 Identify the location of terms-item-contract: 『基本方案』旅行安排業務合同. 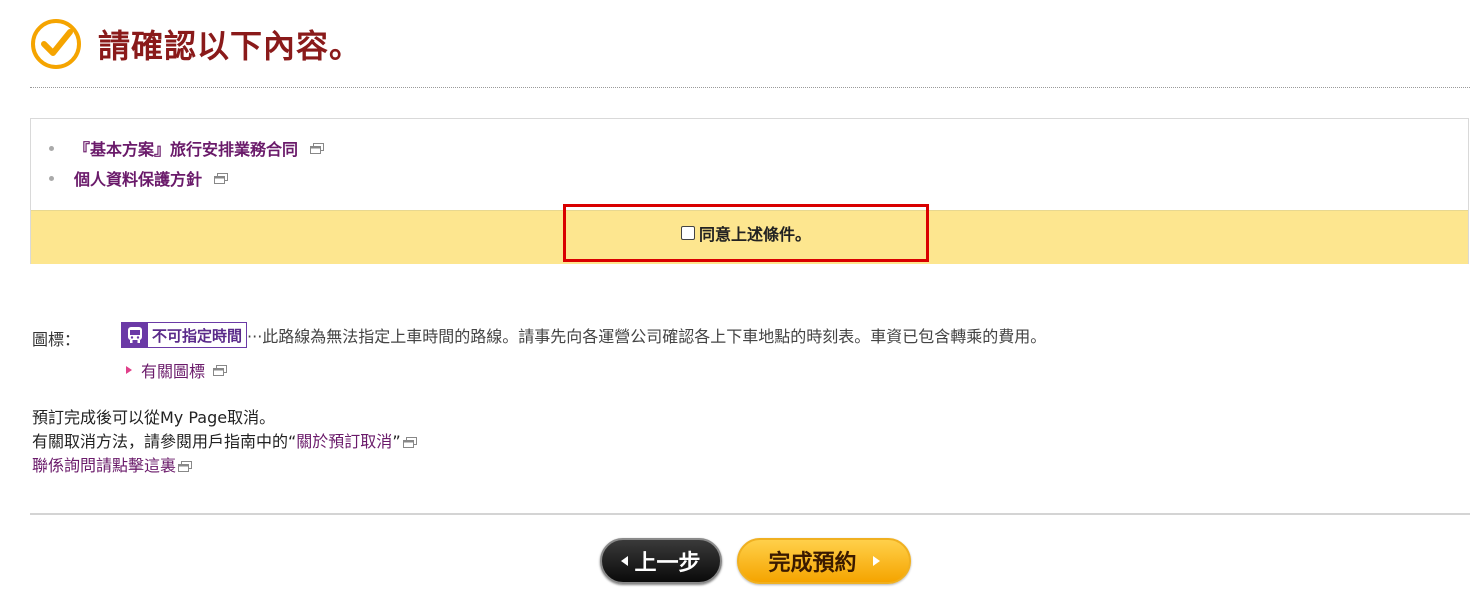
(185, 148).